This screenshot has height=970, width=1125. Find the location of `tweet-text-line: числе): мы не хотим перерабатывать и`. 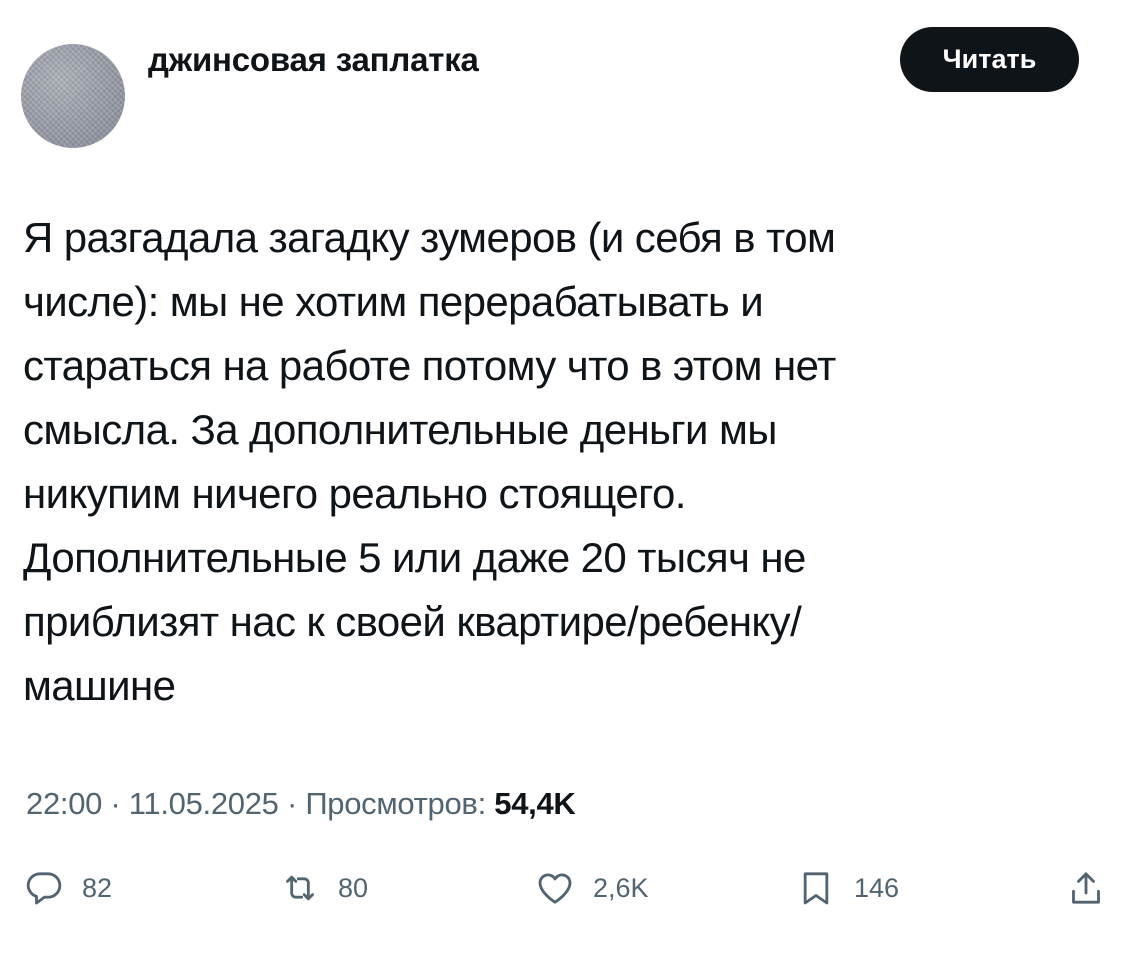

tweet-text-line: числе): мы не хотим перерабатывать и is located at coordinates (393, 301).